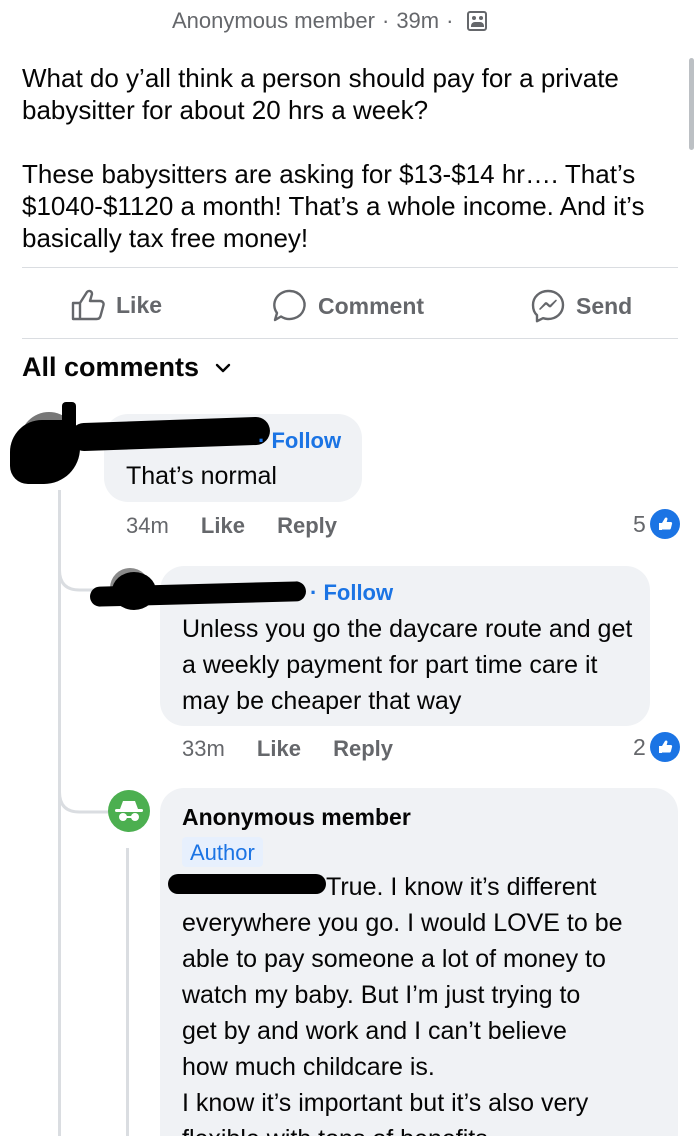 The image size is (700, 1136). What do you see at coordinates (88, 305) in the screenshot?
I see `thumbs-up-icon` at bounding box center [88, 305].